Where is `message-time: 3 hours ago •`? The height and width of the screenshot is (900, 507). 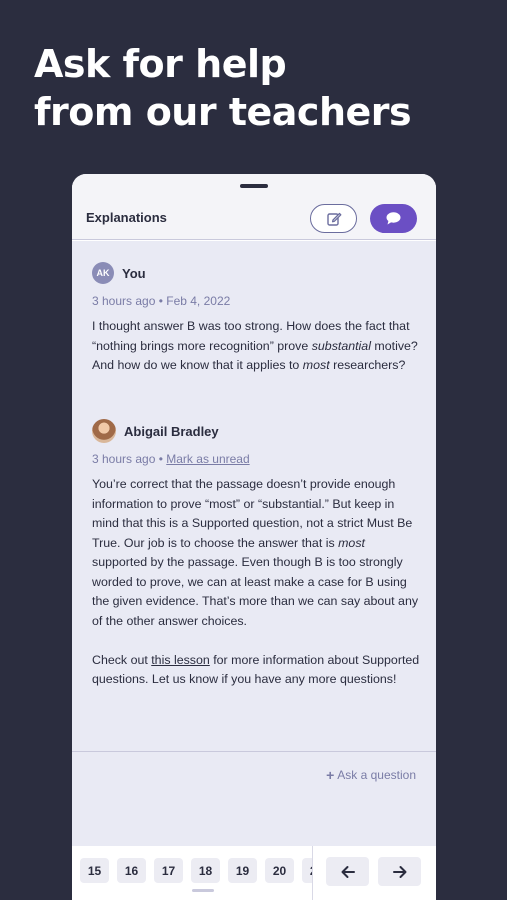 message-time: 3 hours ago • is located at coordinates (127, 459).